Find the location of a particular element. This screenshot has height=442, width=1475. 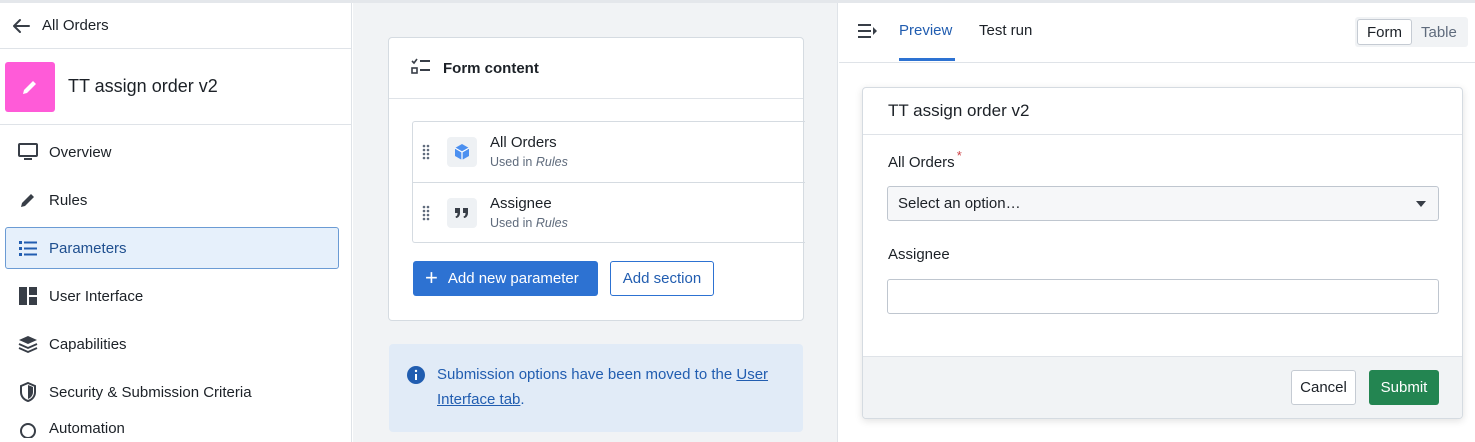

view-table-button: Table is located at coordinates (1439, 32).